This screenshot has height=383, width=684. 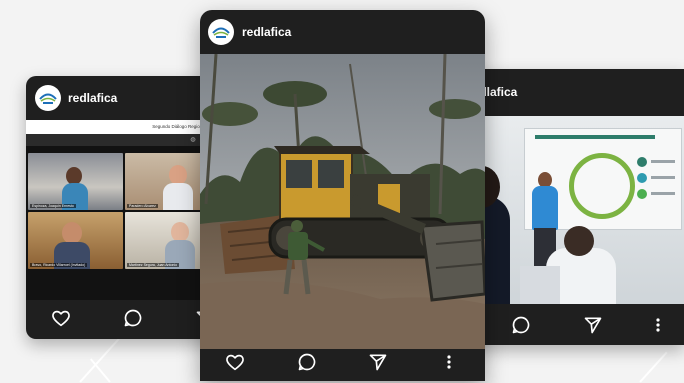 I want to click on participant-name: Paradero Alvarez, so click(x=142, y=206).